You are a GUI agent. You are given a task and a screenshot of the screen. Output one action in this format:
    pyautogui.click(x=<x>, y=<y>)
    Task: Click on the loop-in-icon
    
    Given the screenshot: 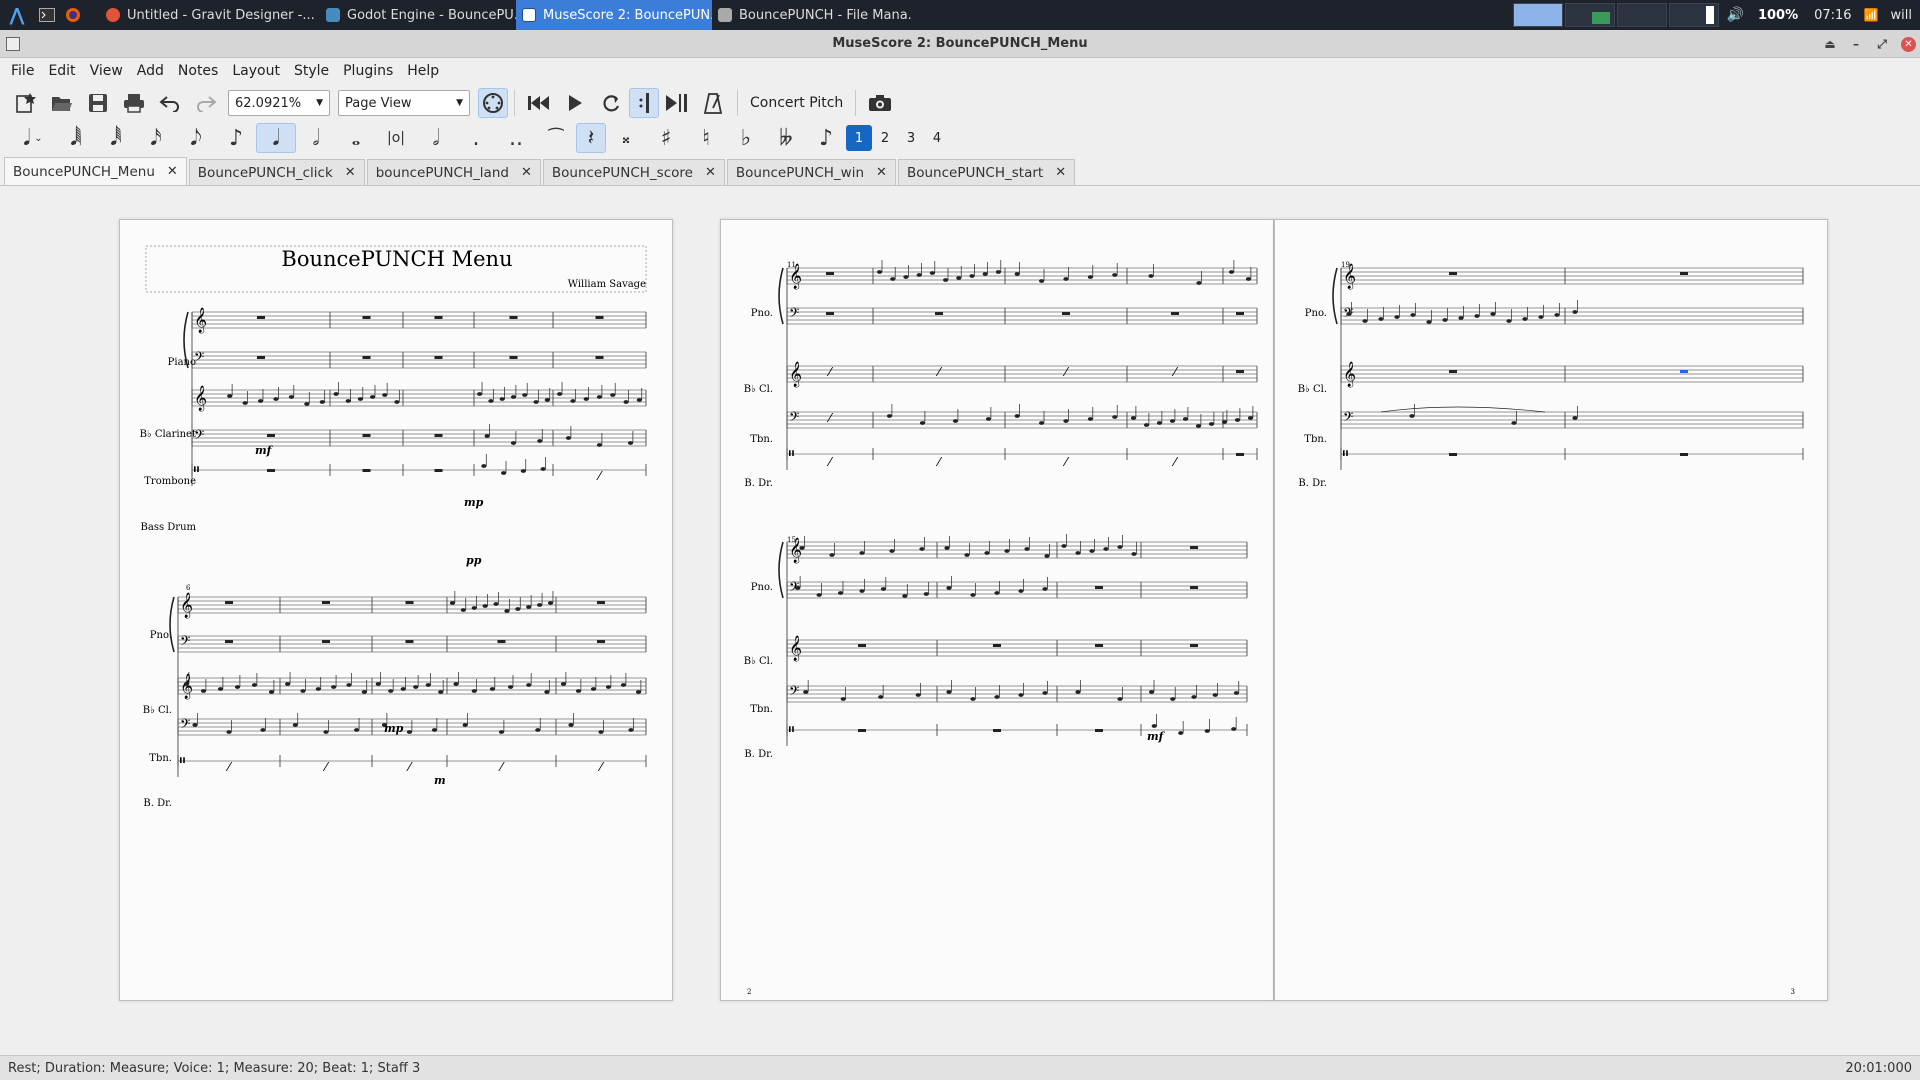 What is the action you would take?
    pyautogui.click(x=644, y=103)
    